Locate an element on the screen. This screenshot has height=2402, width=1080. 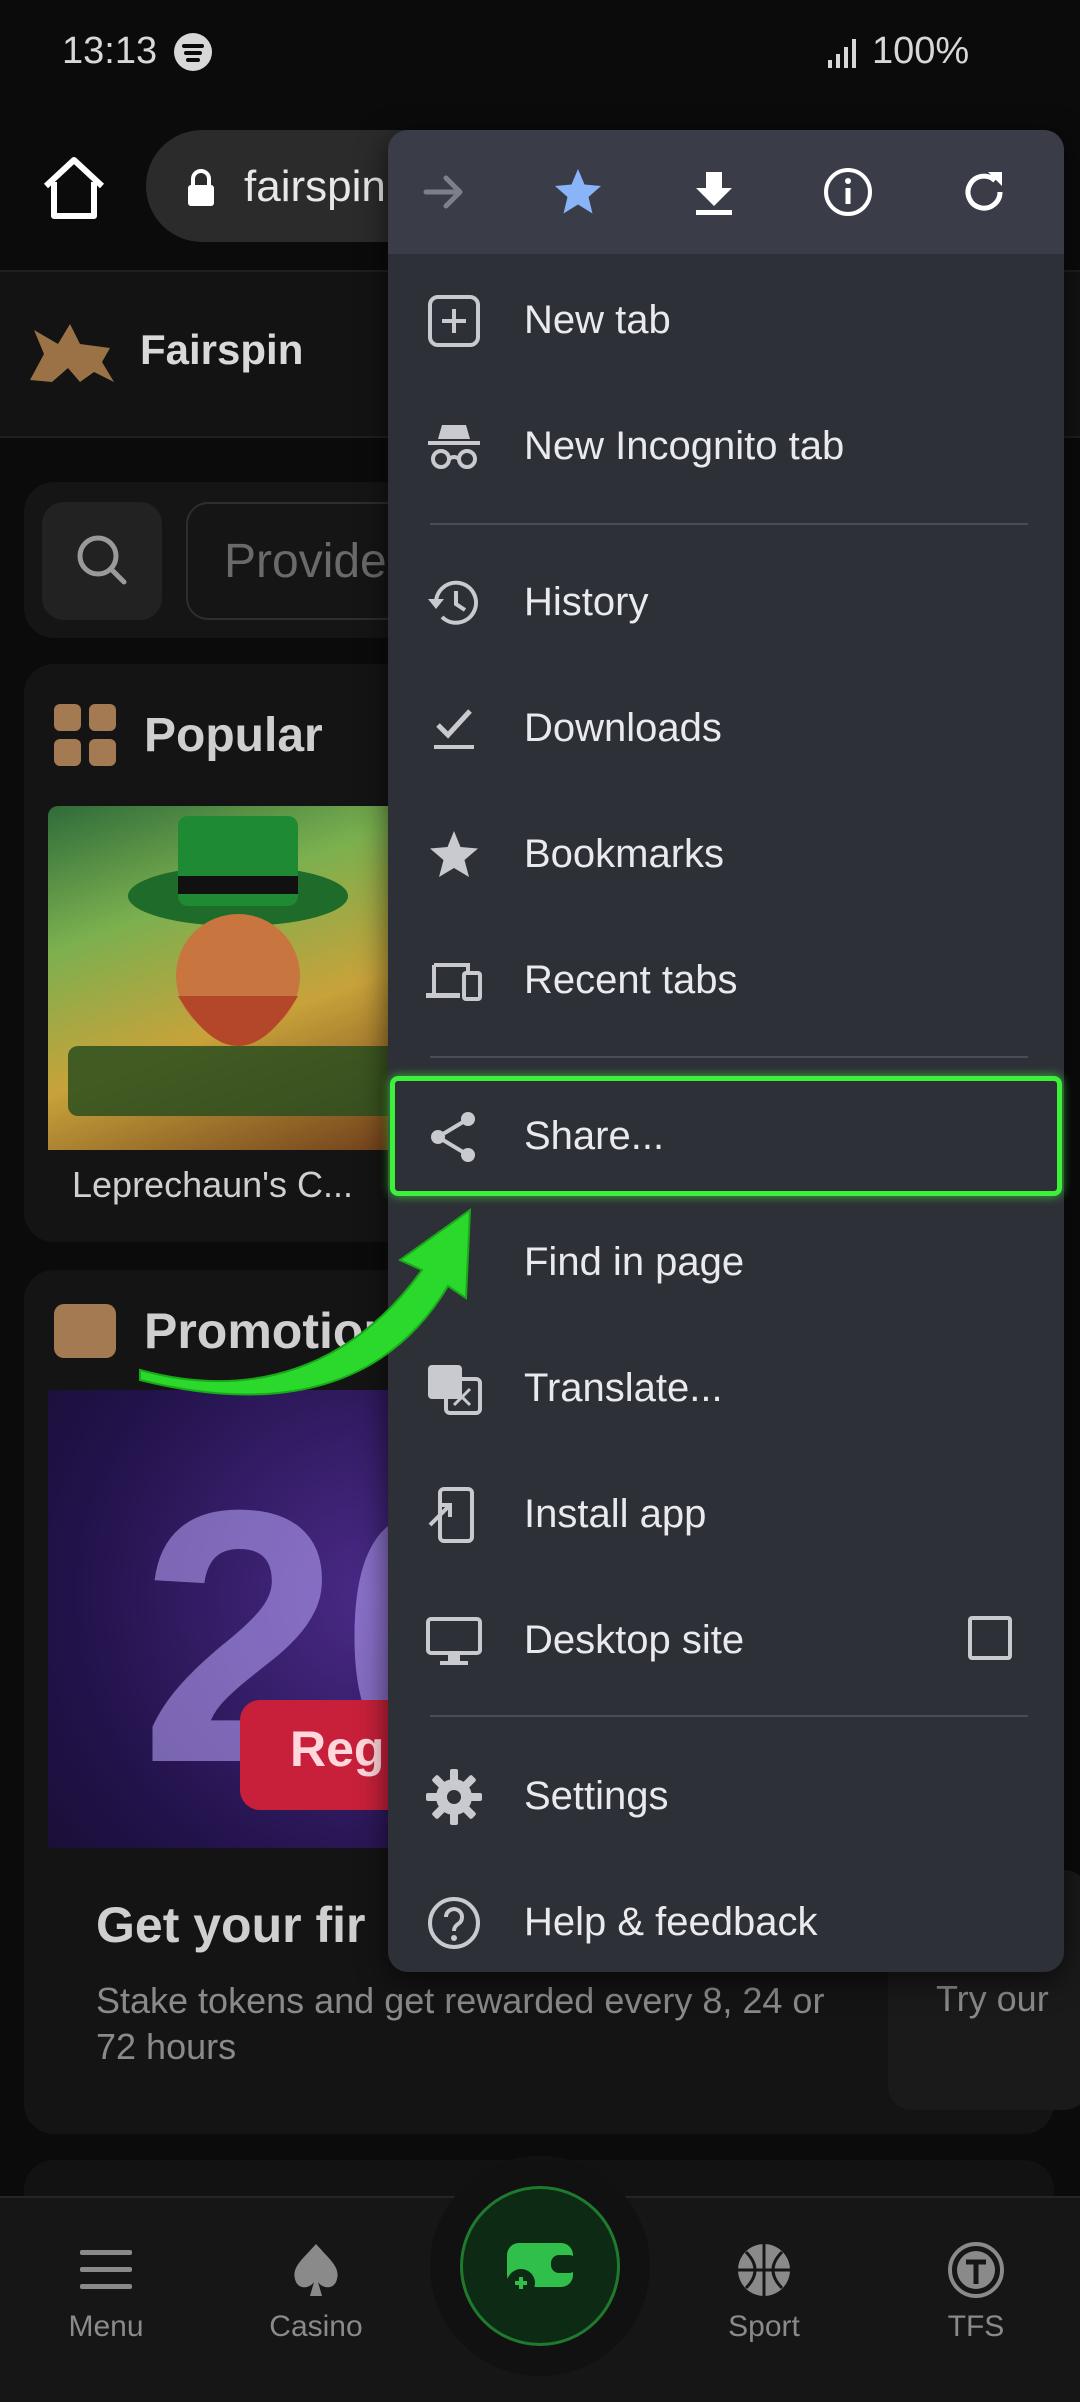
new-tab-icon is located at coordinates (454, 321).